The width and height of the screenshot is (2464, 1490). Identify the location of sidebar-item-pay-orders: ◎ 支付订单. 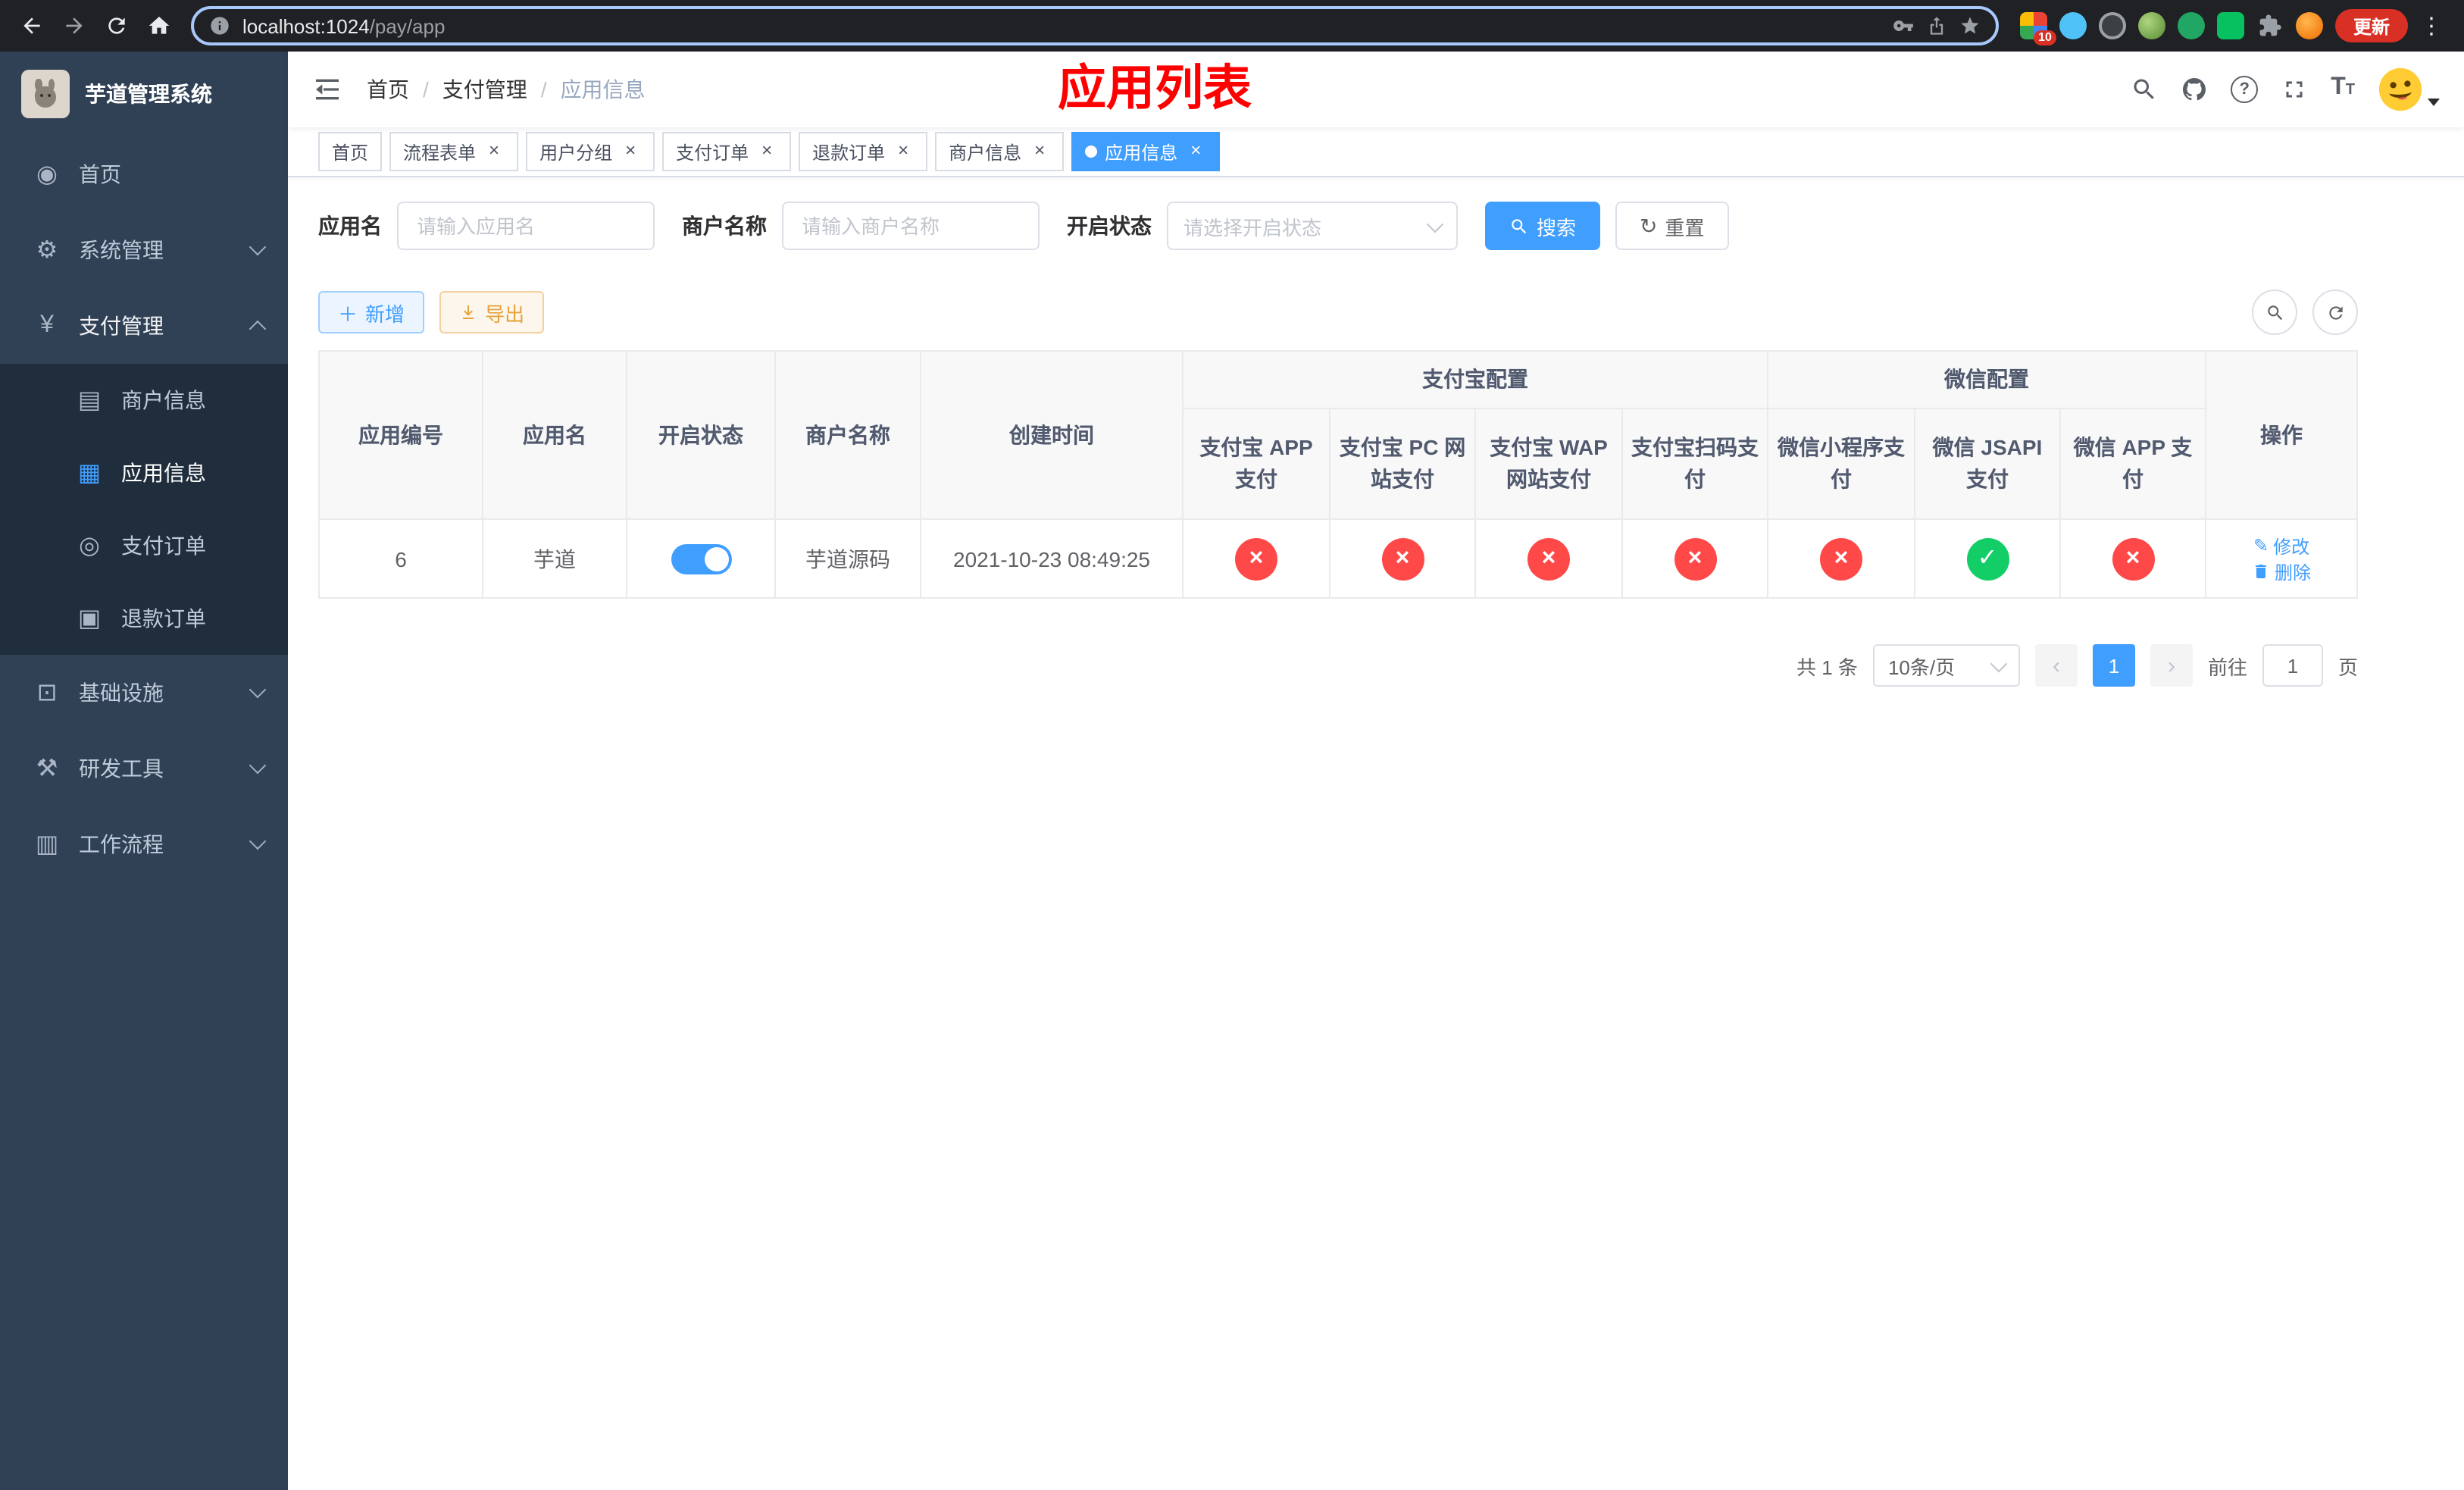
(144, 546).